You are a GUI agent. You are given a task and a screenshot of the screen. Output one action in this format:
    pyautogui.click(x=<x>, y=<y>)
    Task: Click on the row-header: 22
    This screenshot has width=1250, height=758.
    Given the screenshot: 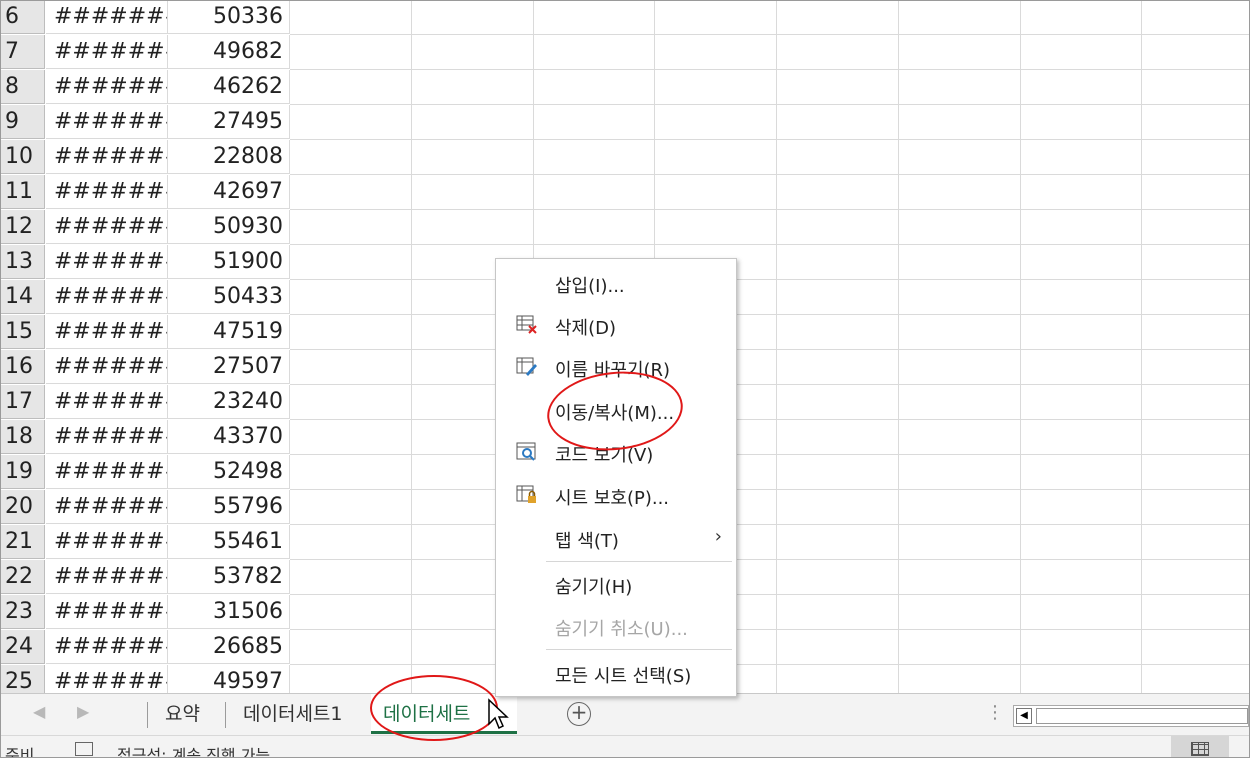 What is the action you would take?
    pyautogui.click(x=23, y=577)
    